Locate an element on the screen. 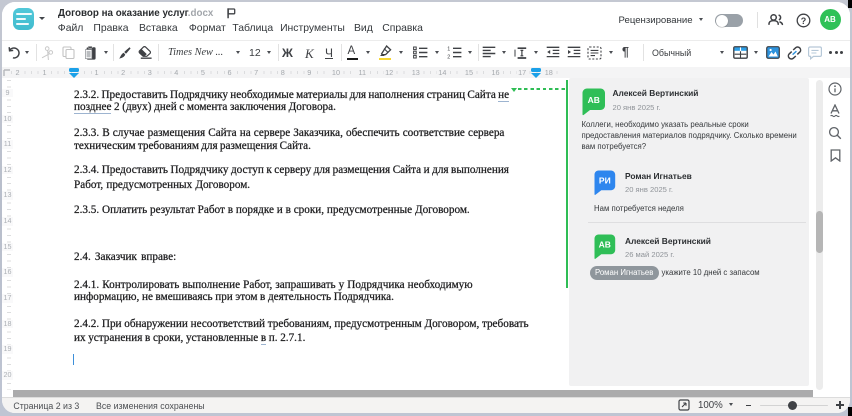 This screenshot has height=416, width=852. svg-text: 1 is located at coordinates (448, 49).